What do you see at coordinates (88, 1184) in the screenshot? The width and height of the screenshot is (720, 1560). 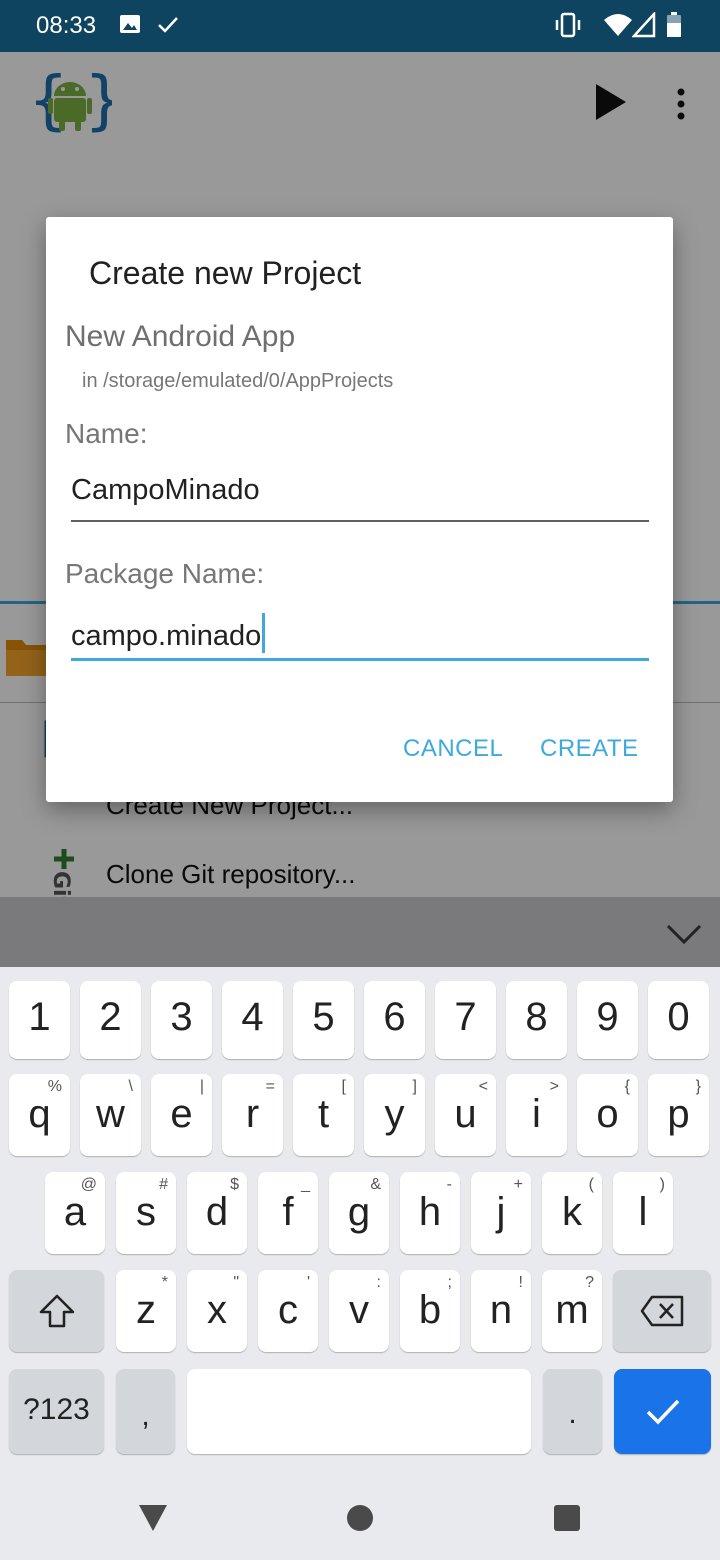 I see `key-secondary-label: @` at bounding box center [88, 1184].